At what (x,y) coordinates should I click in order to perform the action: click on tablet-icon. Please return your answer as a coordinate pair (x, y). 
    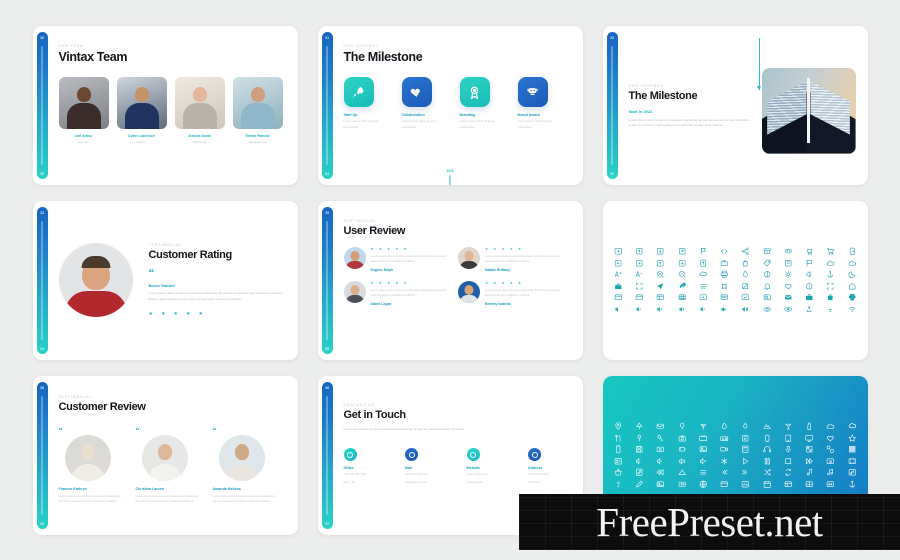
    Looking at the image, I should click on (788, 438).